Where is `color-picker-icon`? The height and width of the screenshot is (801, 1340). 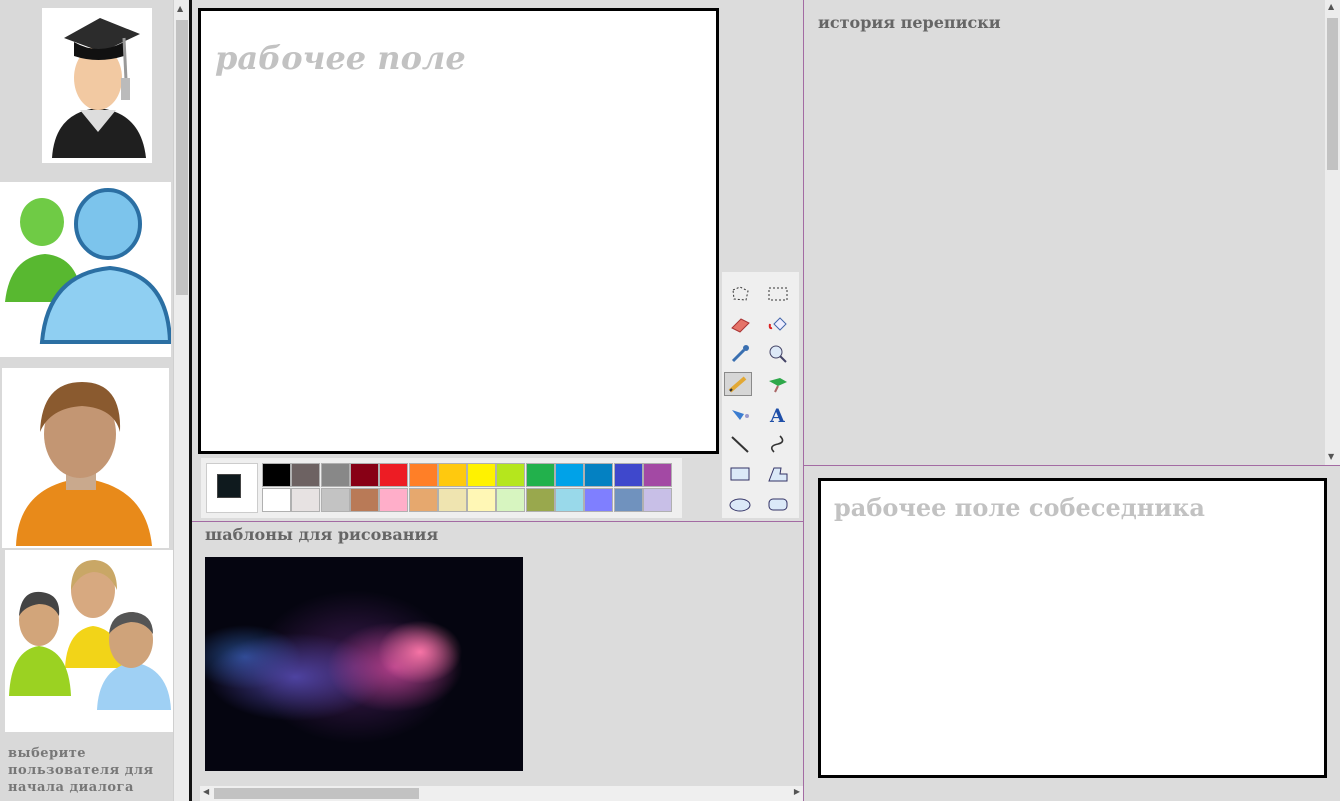
color-picker-icon is located at coordinates (740, 354).